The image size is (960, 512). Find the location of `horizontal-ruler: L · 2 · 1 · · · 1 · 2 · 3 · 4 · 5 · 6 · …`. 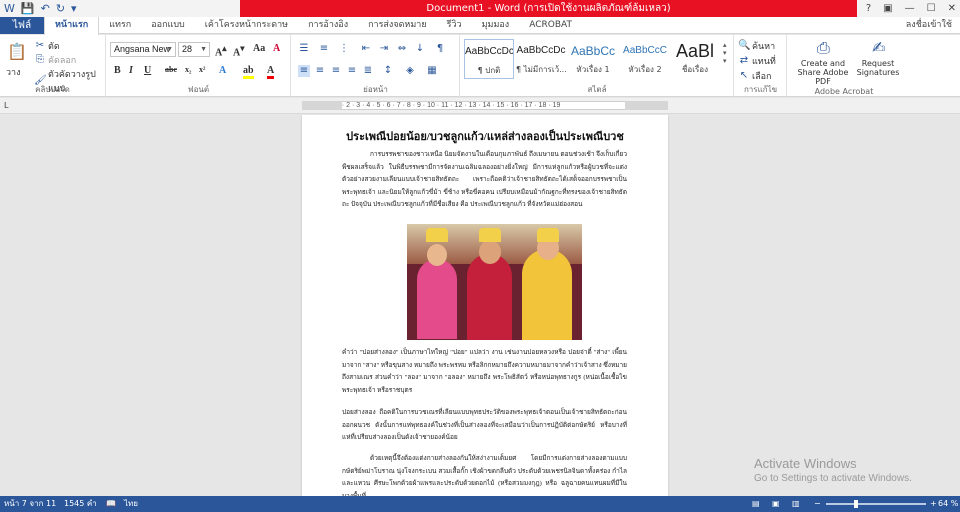

horizontal-ruler: L · 2 · 1 · · · 1 · 2 · 3 · 4 · 5 · 6 · … is located at coordinates (480, 106).